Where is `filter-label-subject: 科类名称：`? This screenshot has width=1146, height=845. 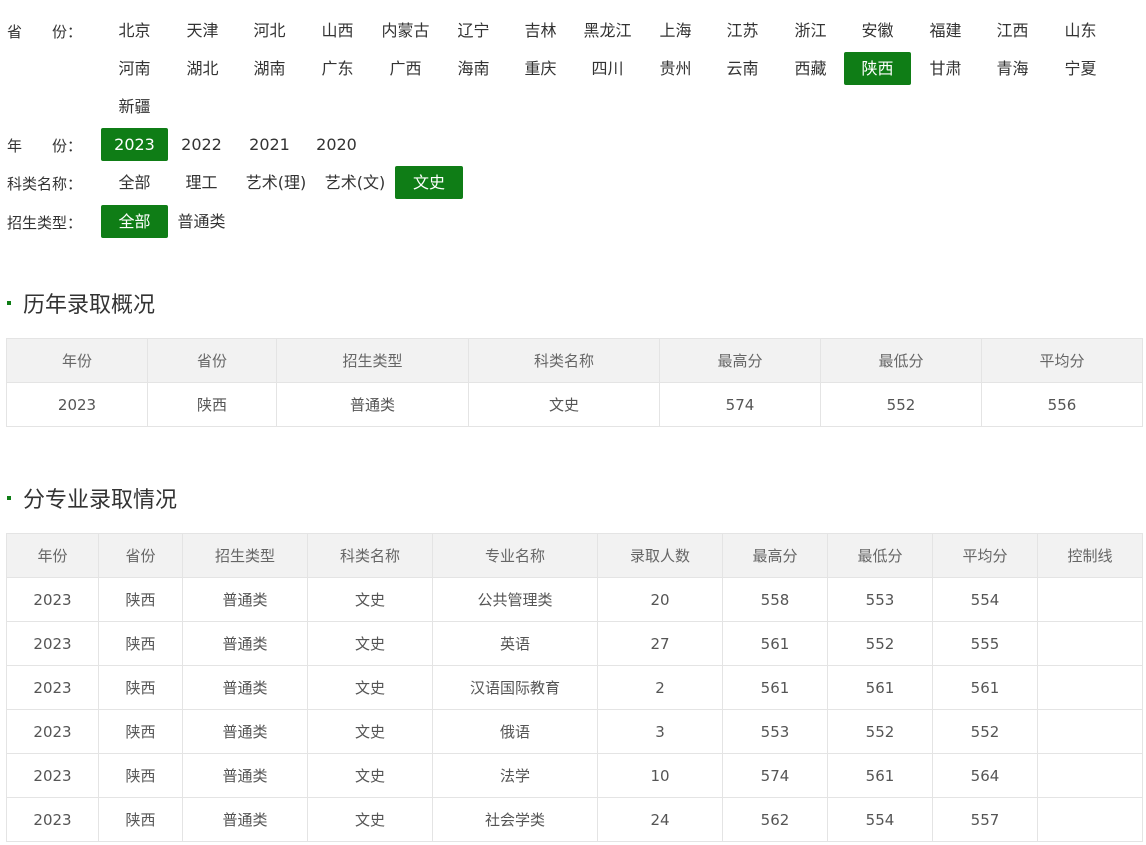 filter-label-subject: 科类名称： is located at coordinates (45, 184).